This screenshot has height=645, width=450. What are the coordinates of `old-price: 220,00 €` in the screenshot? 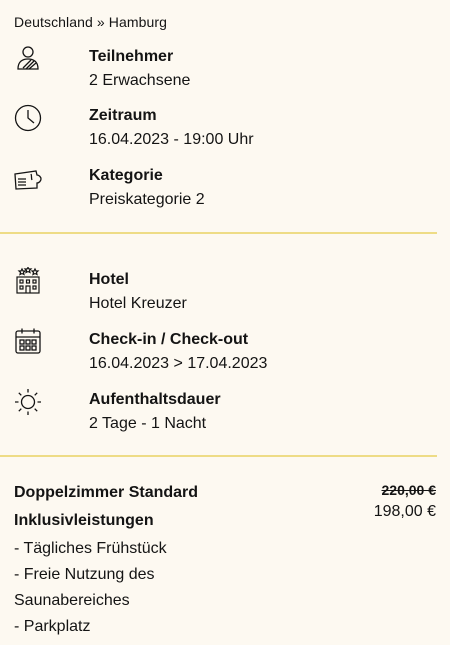 It's located at (409, 490).